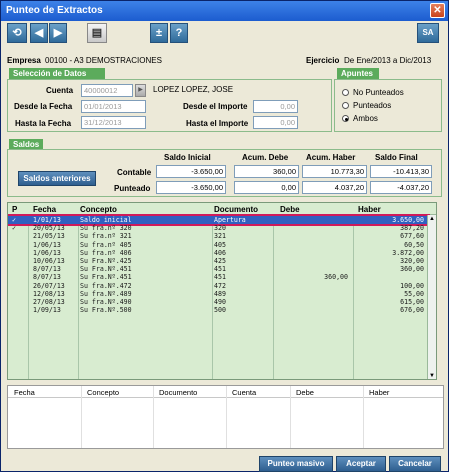 This screenshot has height=472, width=449. I want to click on cell-concepto: Su fra.Nº.490, so click(106, 302).